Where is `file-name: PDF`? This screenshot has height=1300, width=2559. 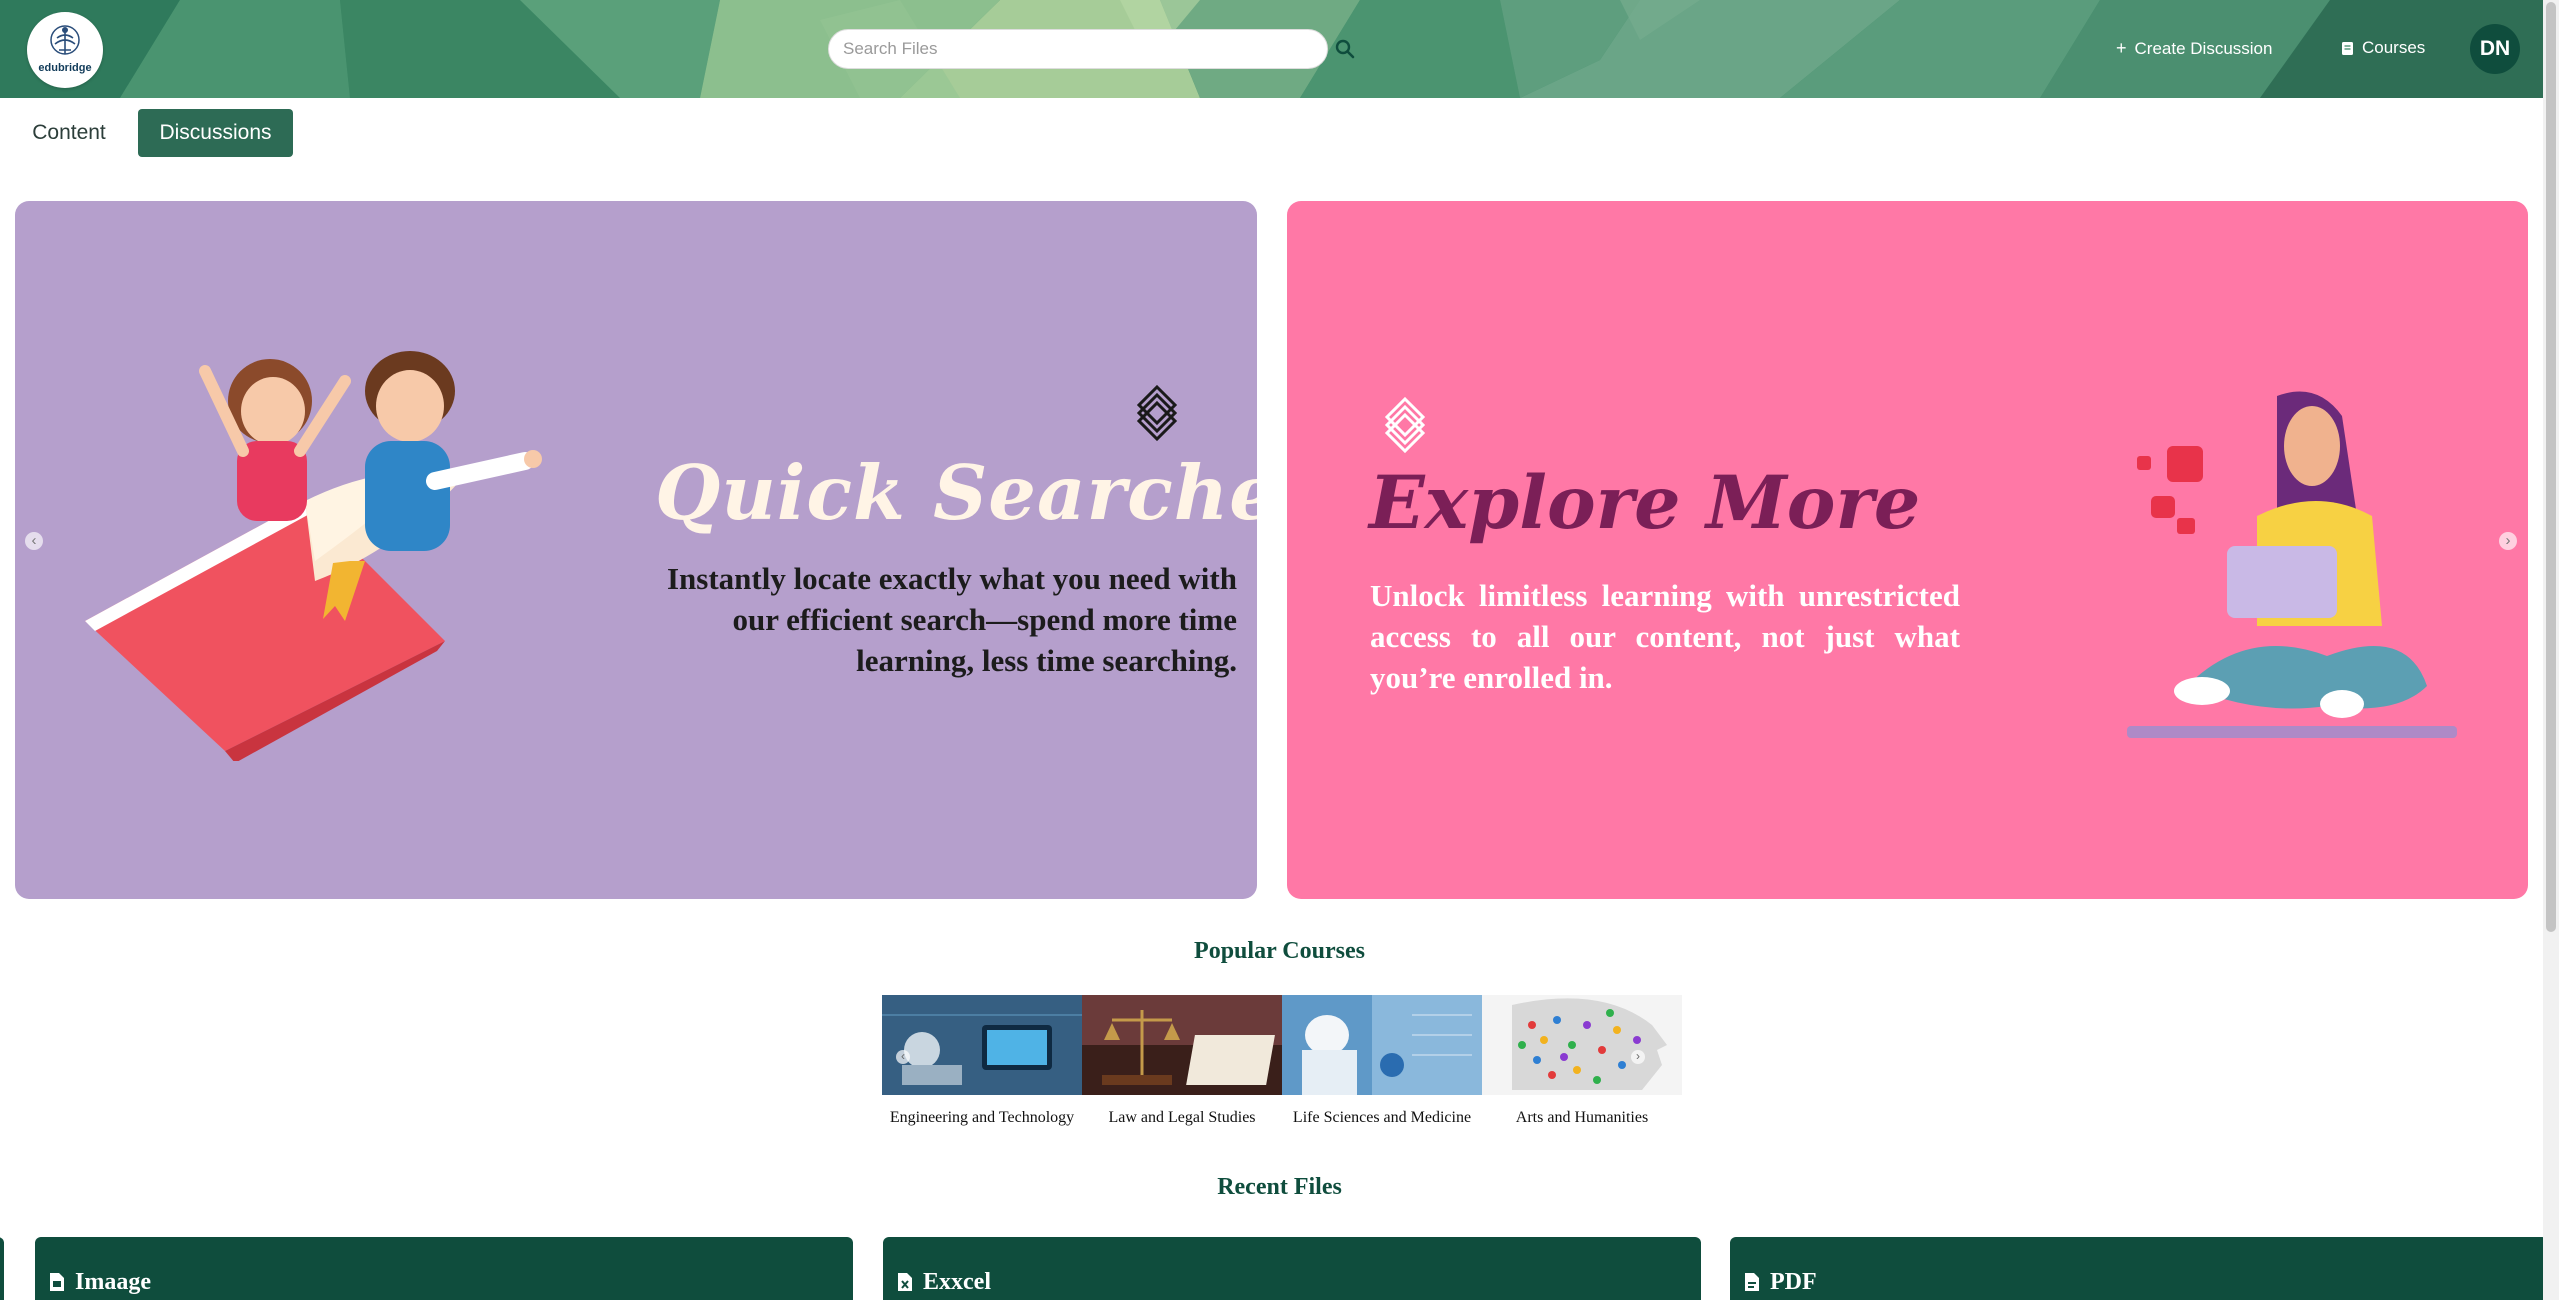 file-name: PDF is located at coordinates (1793, 1282).